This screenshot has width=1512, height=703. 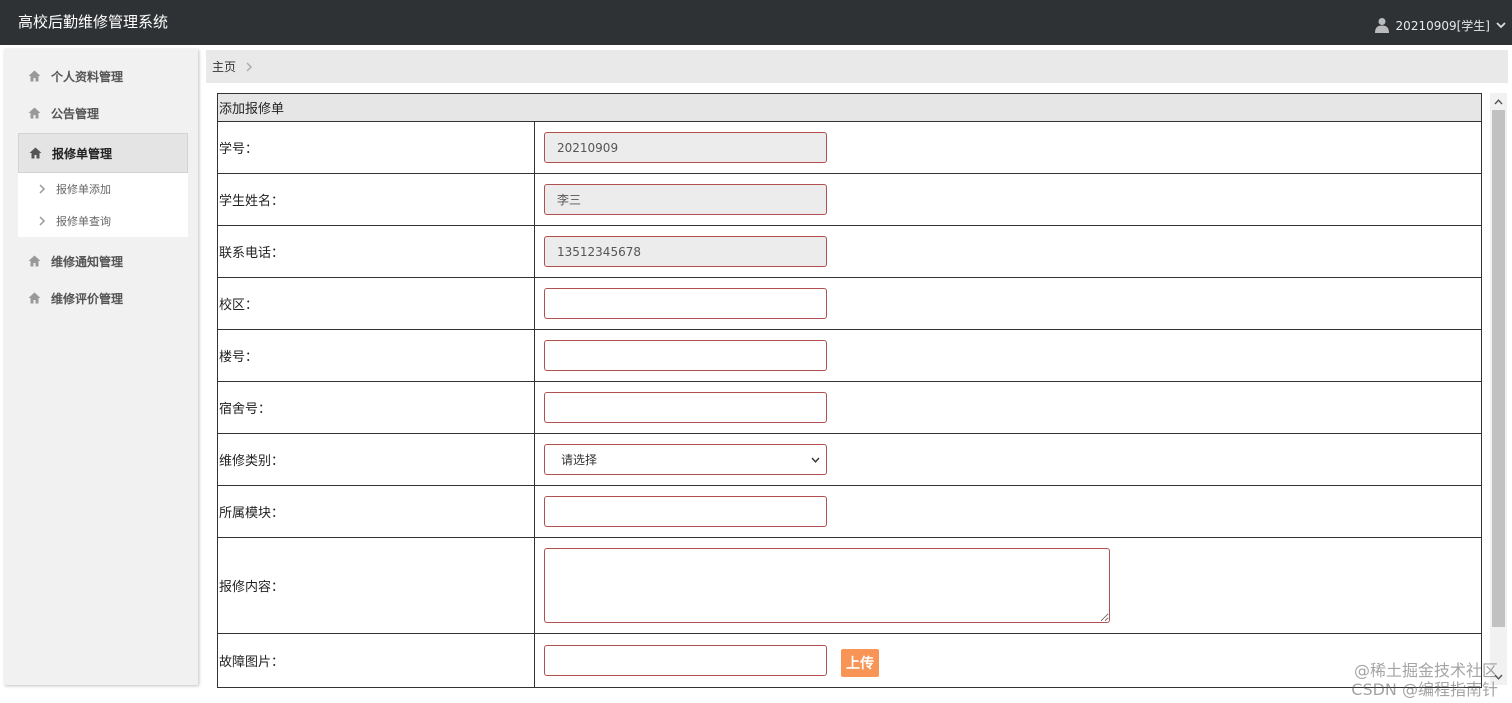 I want to click on submenu-item-label: 报修单查询, so click(x=83, y=221).